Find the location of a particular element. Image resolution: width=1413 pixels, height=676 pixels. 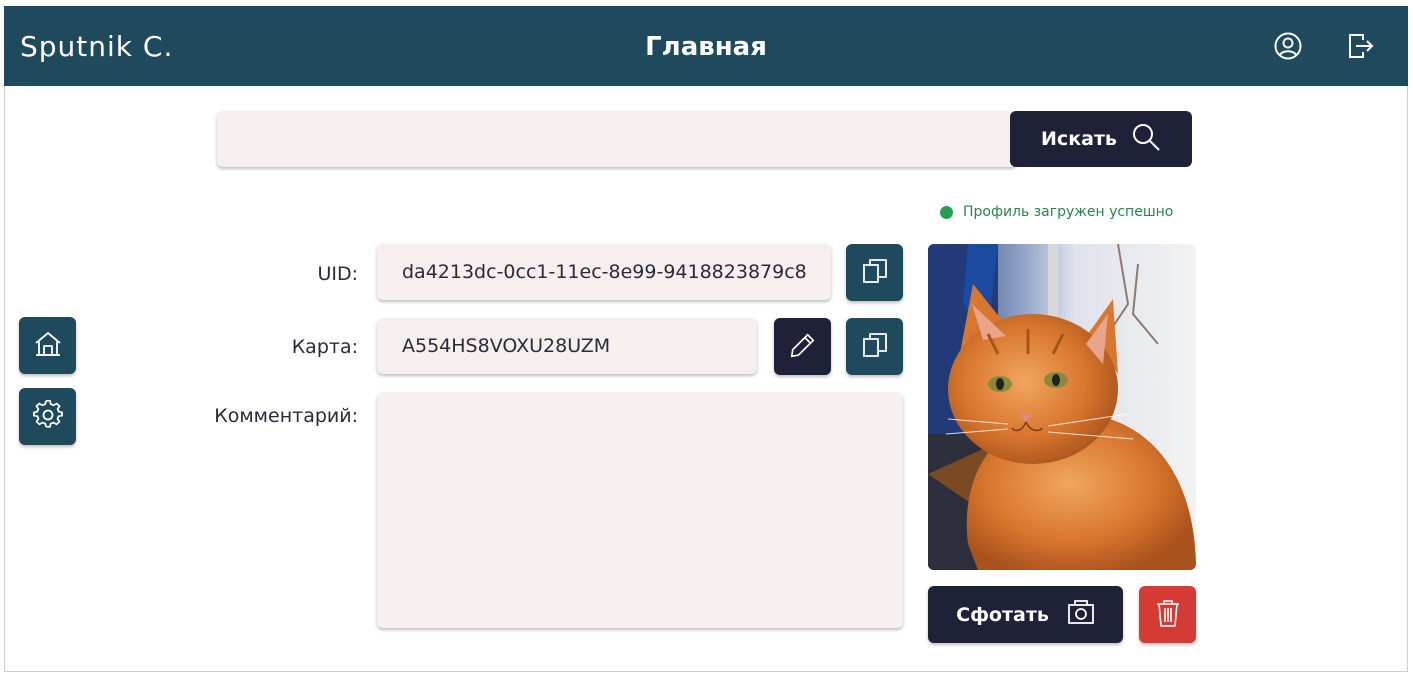

uid-label: UID: is located at coordinates (337, 274).